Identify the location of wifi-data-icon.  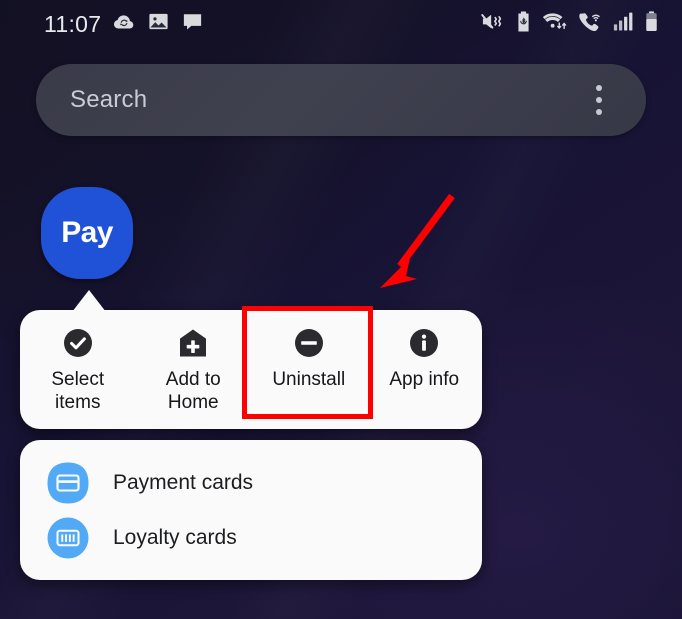
(555, 24).